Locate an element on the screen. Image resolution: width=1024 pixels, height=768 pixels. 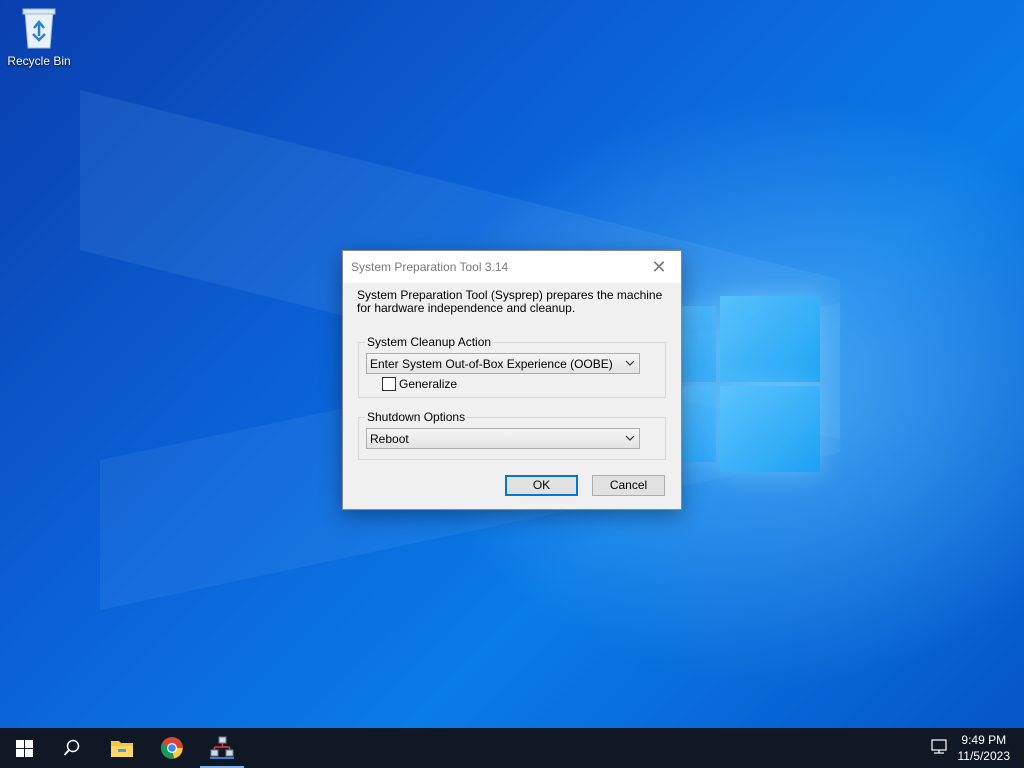
ok-button: OK is located at coordinates (541, 485).